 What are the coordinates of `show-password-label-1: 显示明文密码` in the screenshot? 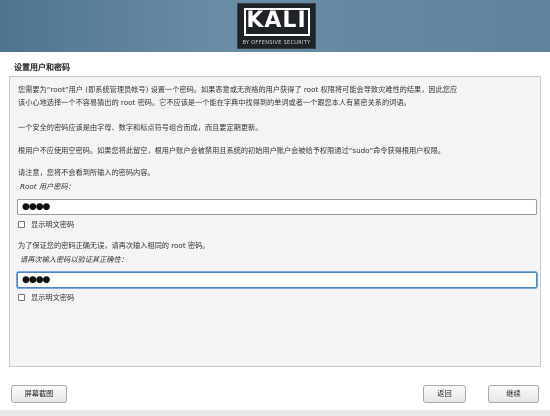 It's located at (53, 224).